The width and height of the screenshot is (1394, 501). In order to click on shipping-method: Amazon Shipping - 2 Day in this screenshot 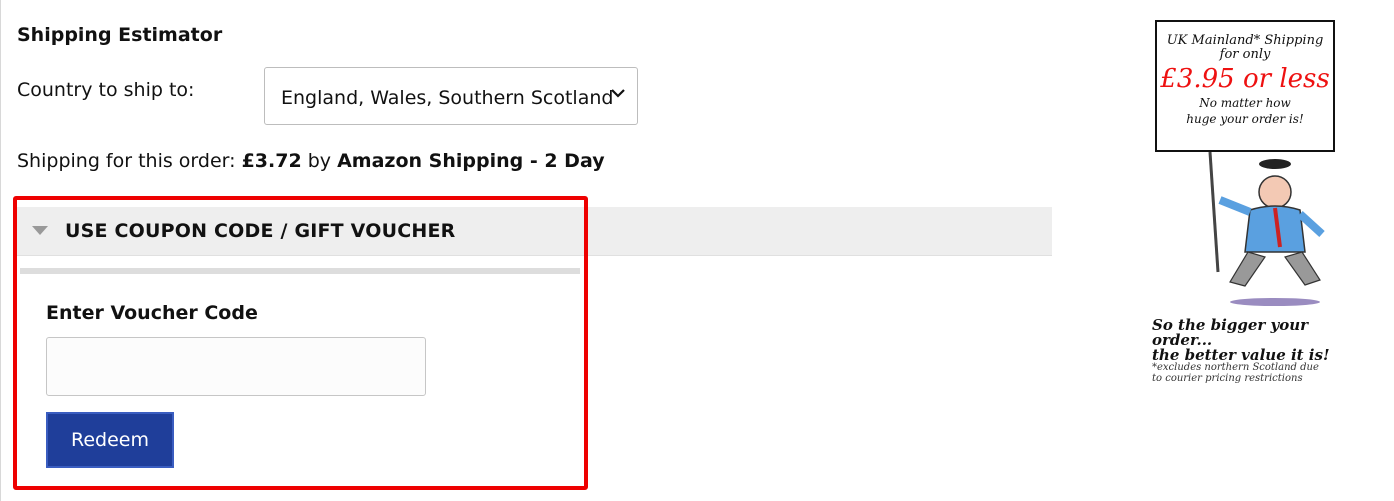, I will do `click(471, 161)`.